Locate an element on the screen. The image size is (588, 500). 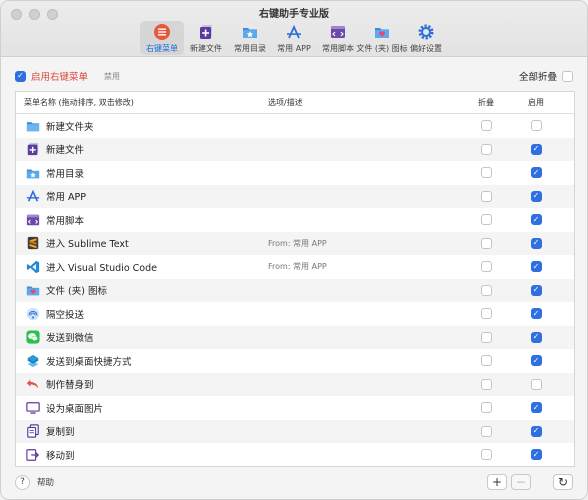
table-row: 移动到 is located at coordinates (295, 454).